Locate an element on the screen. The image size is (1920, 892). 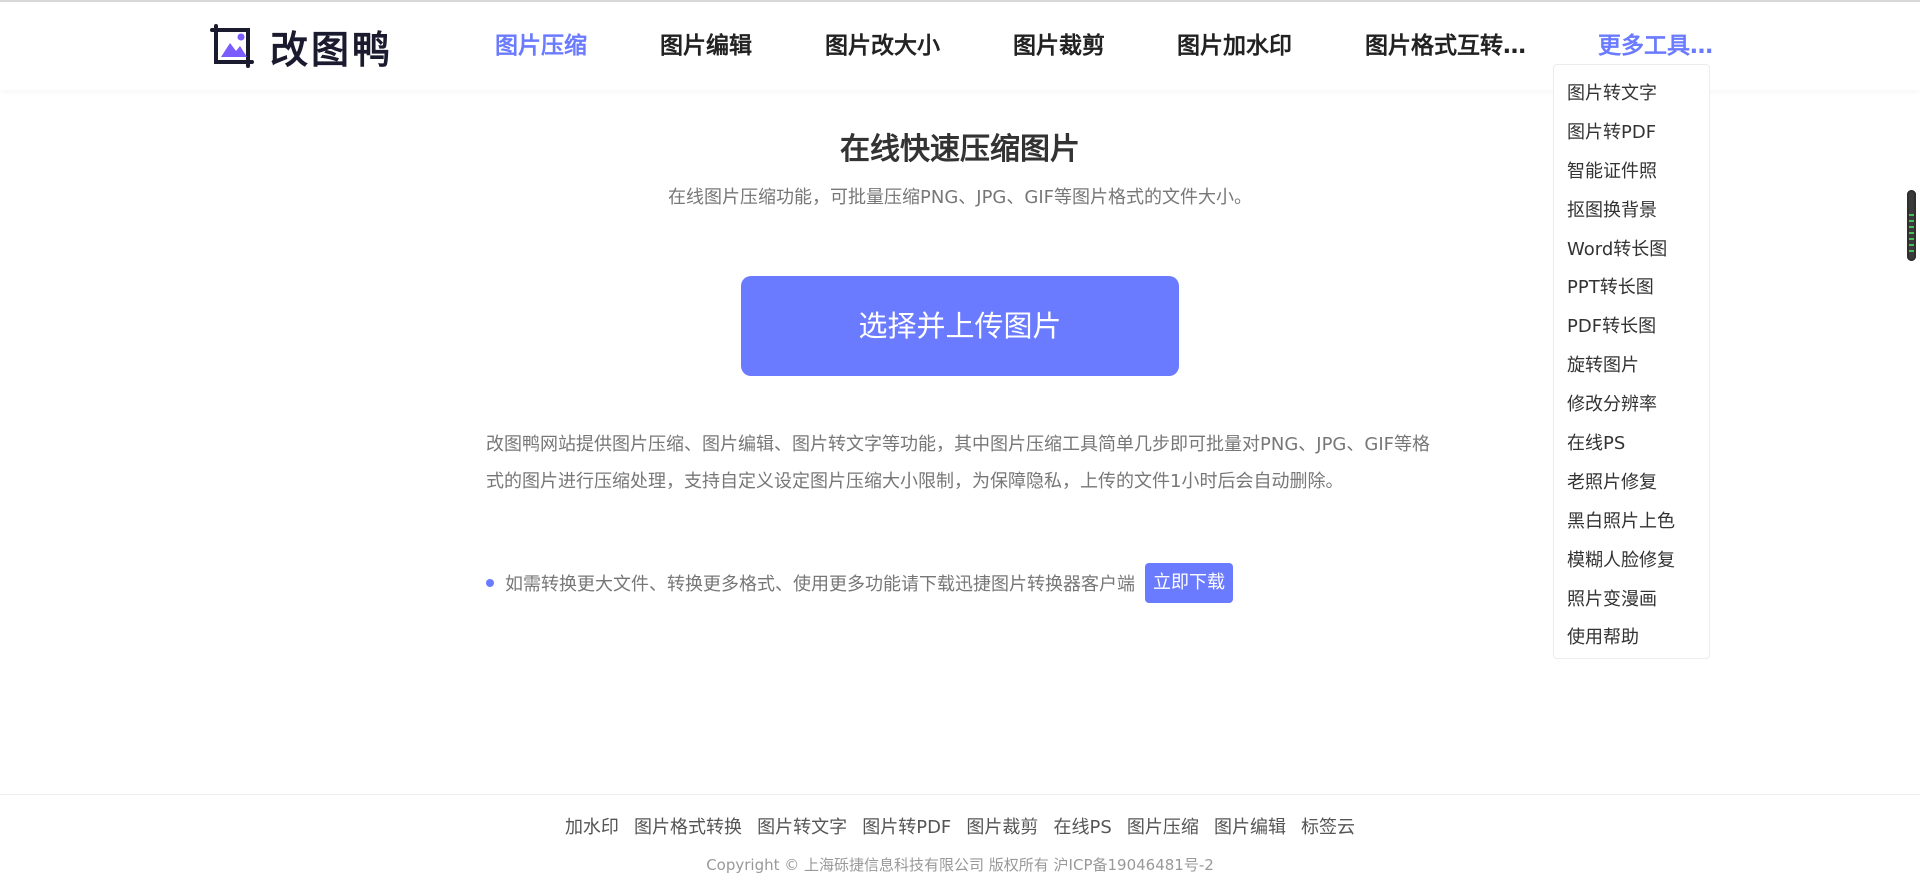
nav-item-edit: 图片编辑 is located at coordinates (706, 46).